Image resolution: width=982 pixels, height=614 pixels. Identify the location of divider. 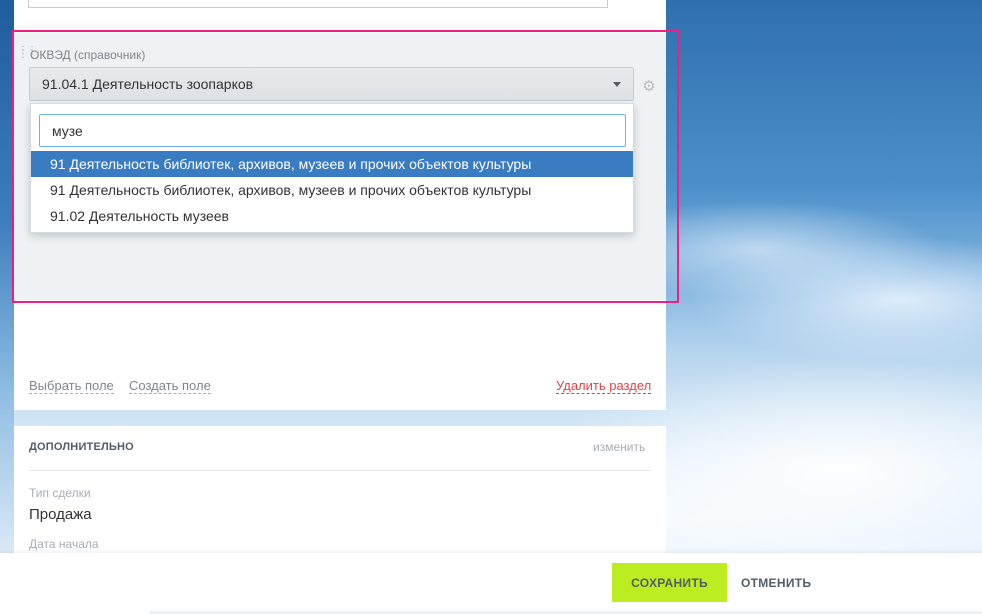
(340, 470).